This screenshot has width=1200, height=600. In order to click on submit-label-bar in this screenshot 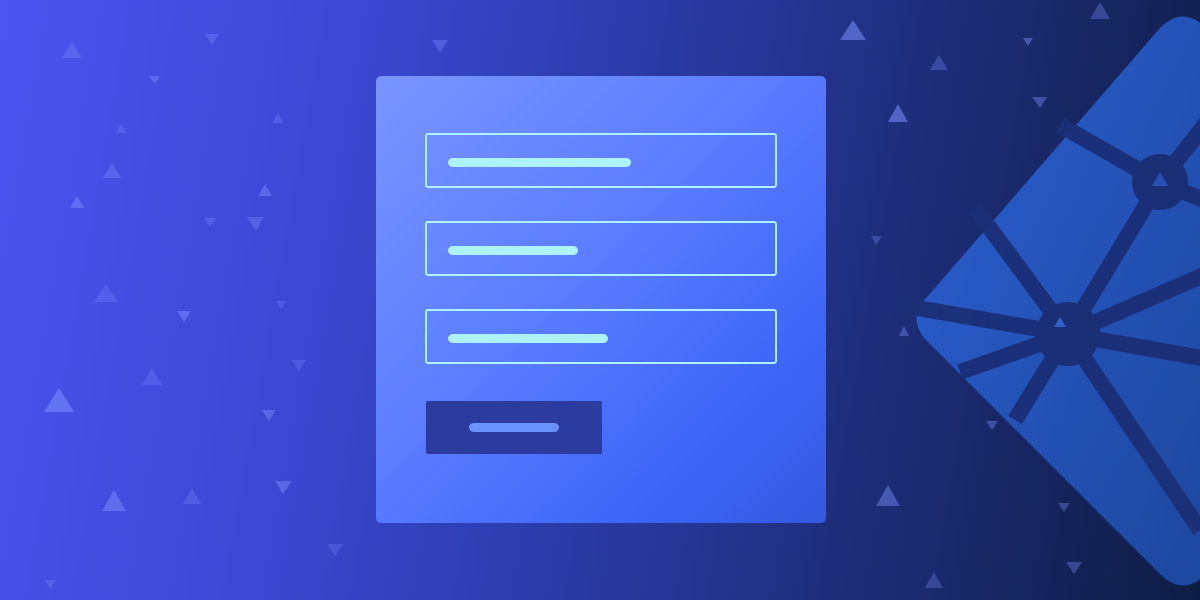, I will do `click(514, 427)`.